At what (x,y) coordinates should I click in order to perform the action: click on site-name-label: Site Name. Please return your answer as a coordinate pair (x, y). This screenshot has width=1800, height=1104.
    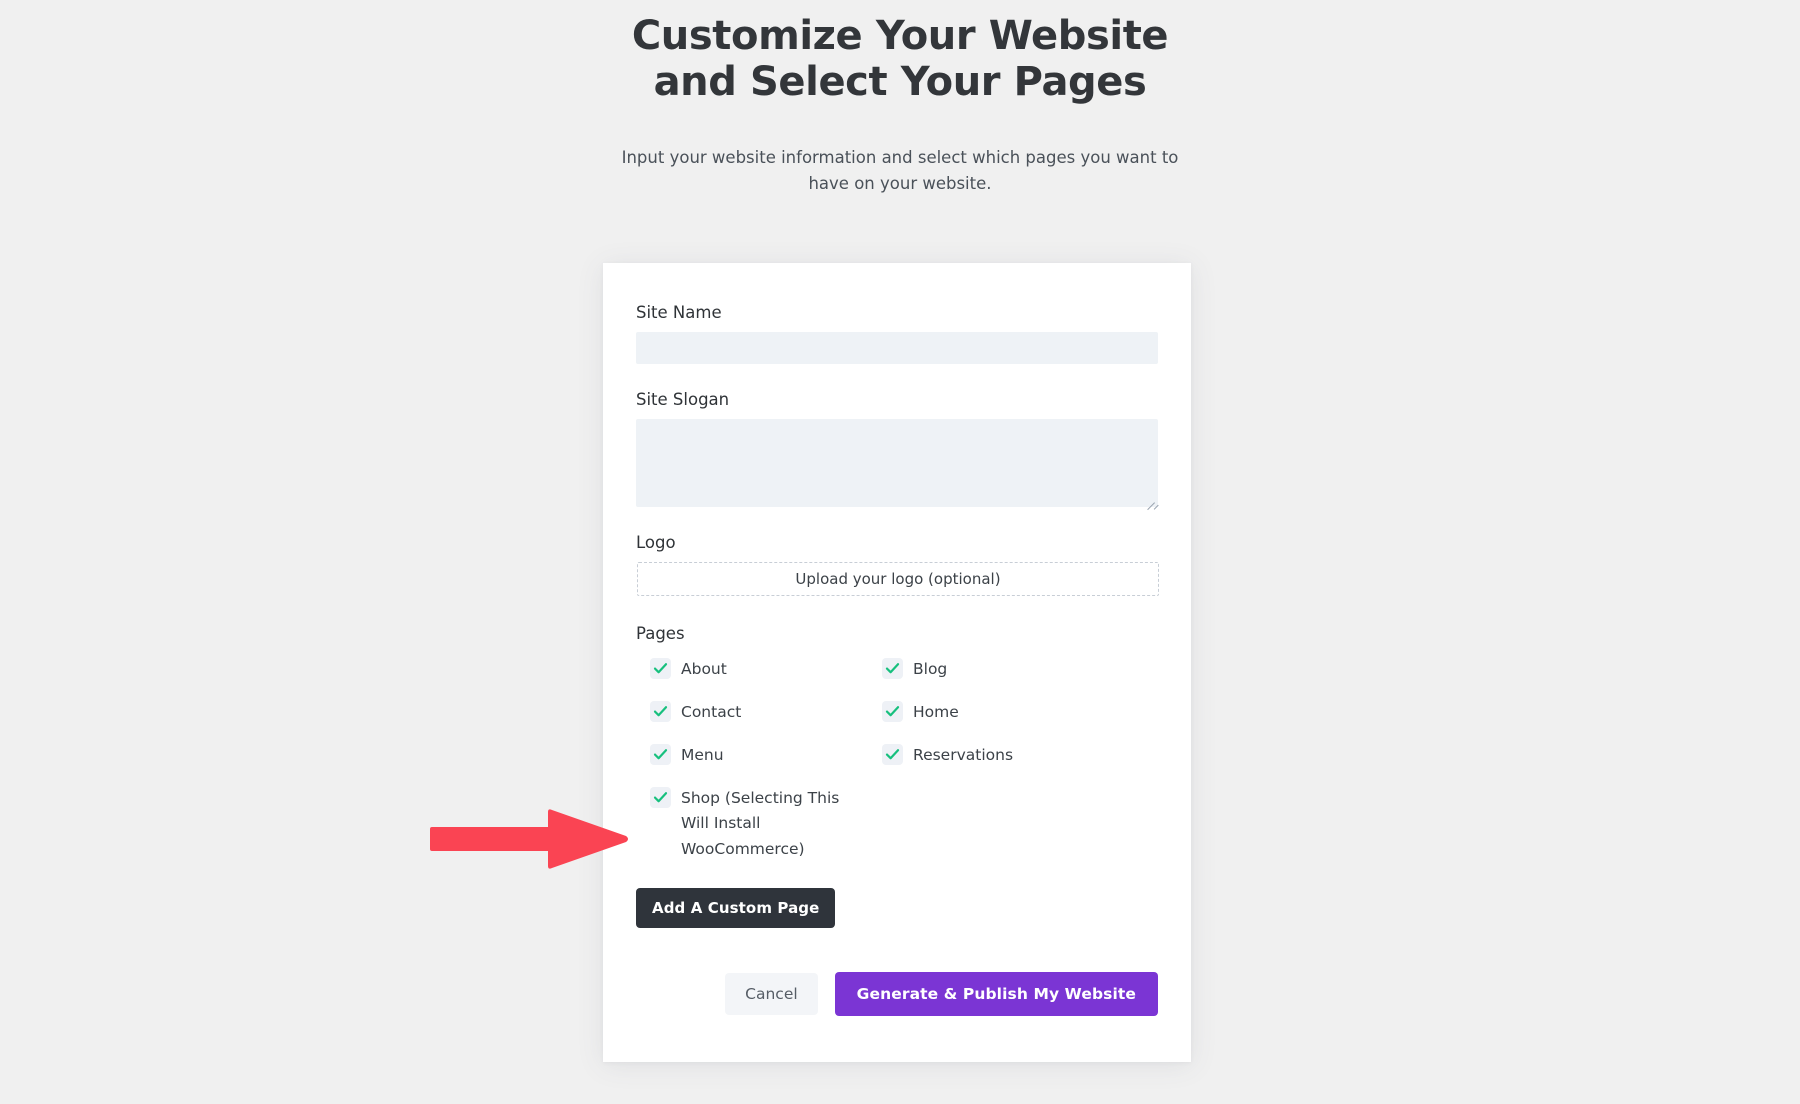
    Looking at the image, I should click on (679, 312).